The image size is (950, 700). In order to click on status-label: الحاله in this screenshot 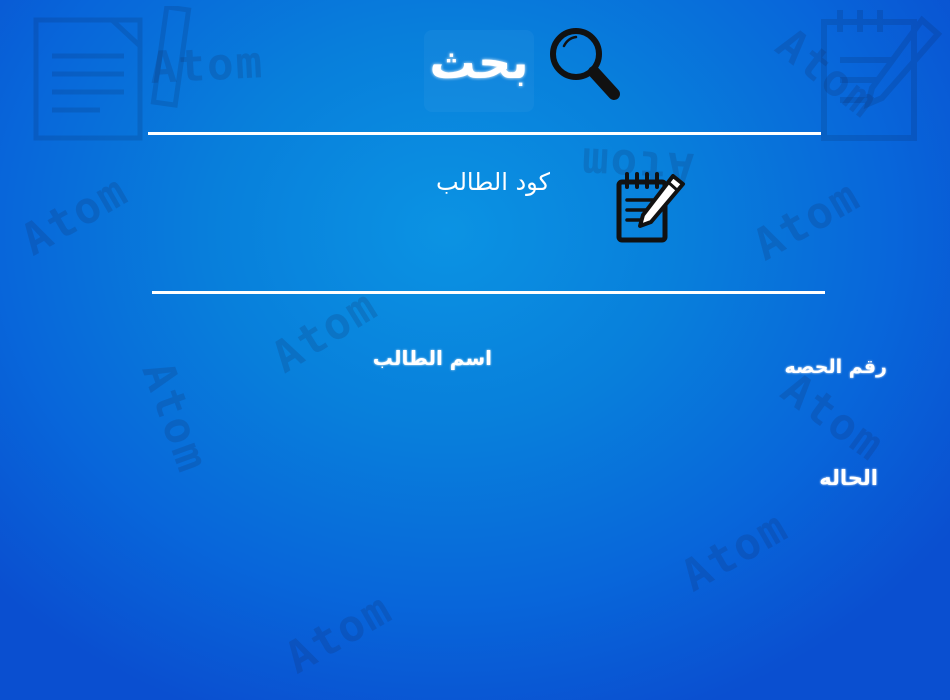, I will do `click(848, 478)`.